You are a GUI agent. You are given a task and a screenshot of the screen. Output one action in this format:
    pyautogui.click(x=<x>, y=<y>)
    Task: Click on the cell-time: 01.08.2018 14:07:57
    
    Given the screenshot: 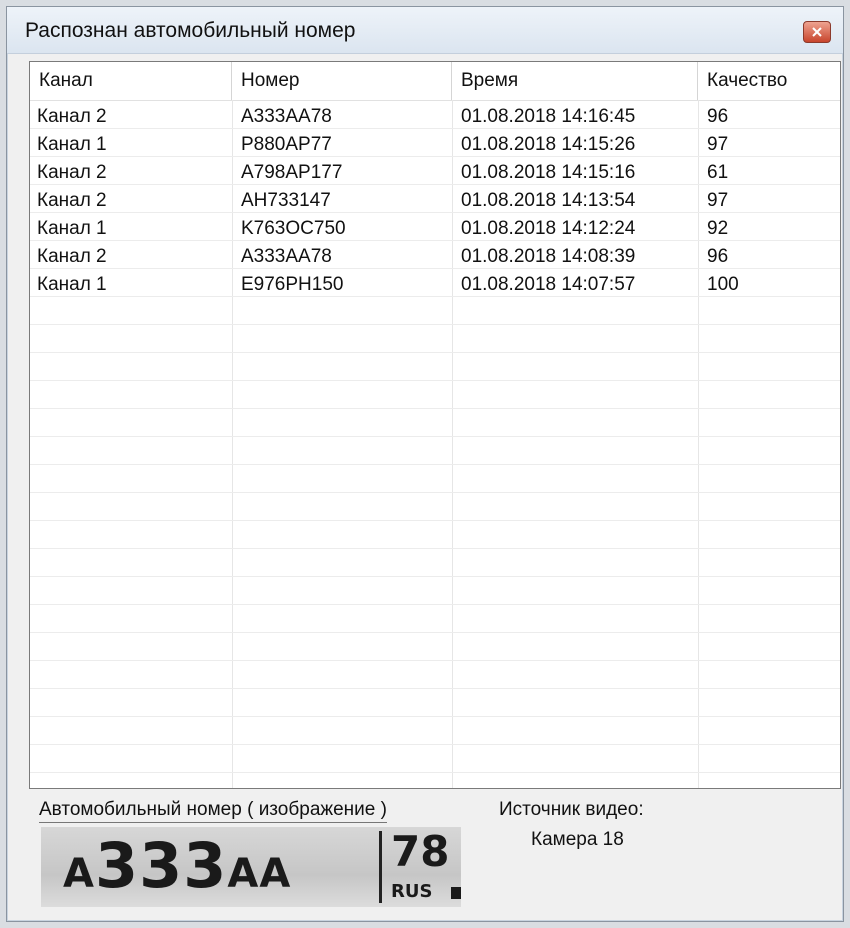 What is the action you would take?
    pyautogui.click(x=548, y=284)
    